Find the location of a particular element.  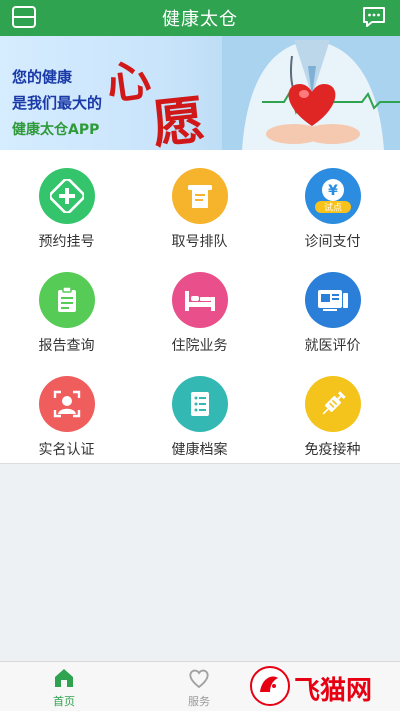

service-label: 免疫接种 is located at coordinates (332, 450).